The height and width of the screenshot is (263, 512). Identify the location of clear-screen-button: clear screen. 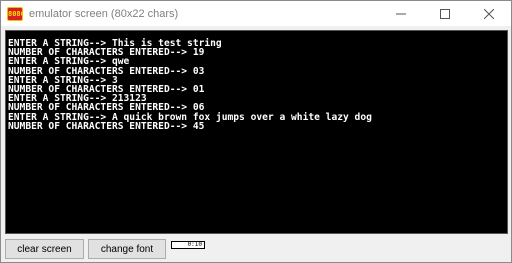
(44, 249).